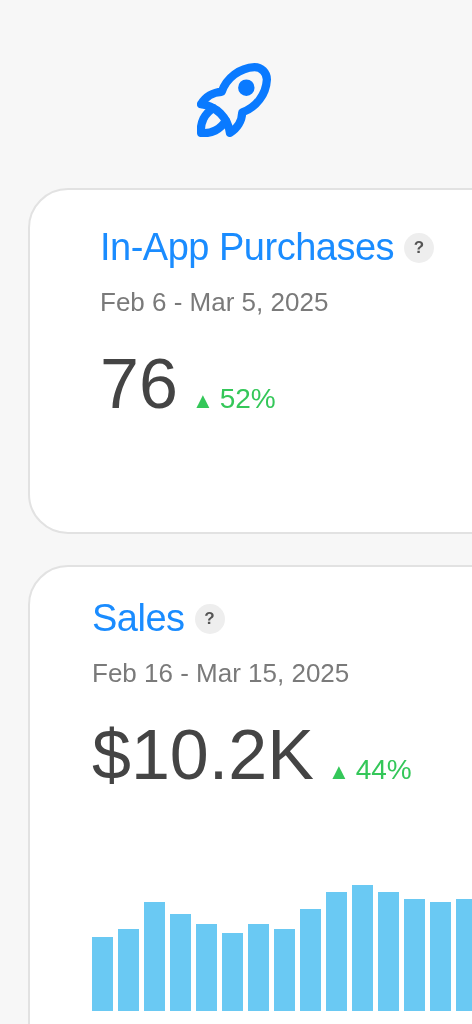  What do you see at coordinates (383, 770) in the screenshot?
I see `percent-change: 44%` at bounding box center [383, 770].